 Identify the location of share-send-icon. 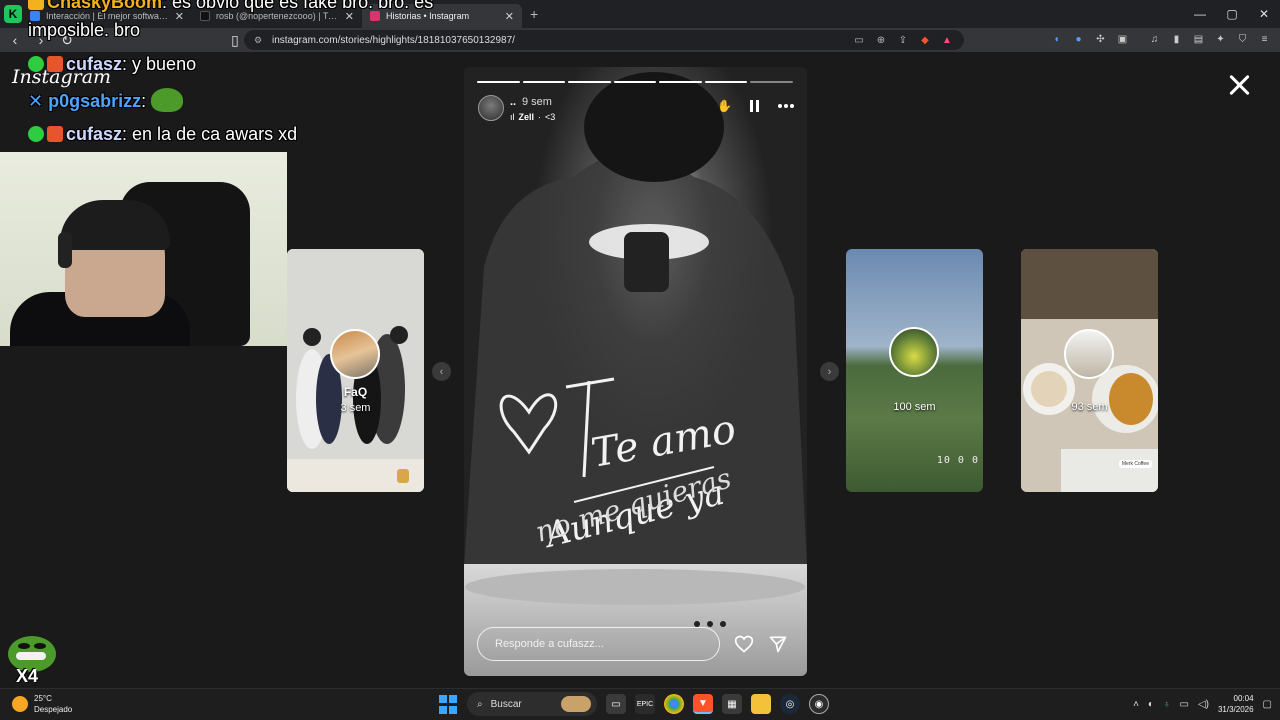
(778, 644).